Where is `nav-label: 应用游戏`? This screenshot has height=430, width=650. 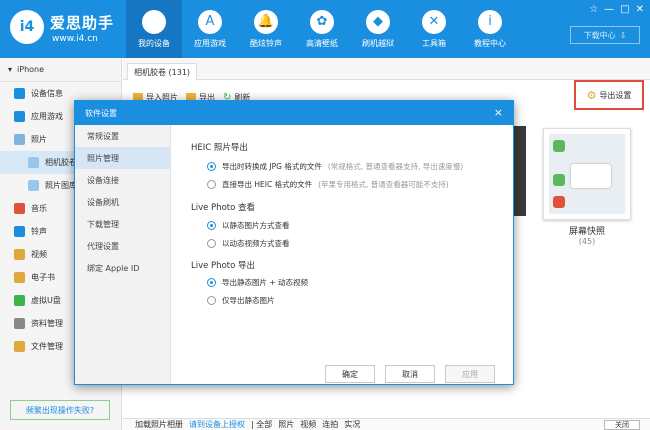
nav-label: 应用游戏 is located at coordinates (210, 43).